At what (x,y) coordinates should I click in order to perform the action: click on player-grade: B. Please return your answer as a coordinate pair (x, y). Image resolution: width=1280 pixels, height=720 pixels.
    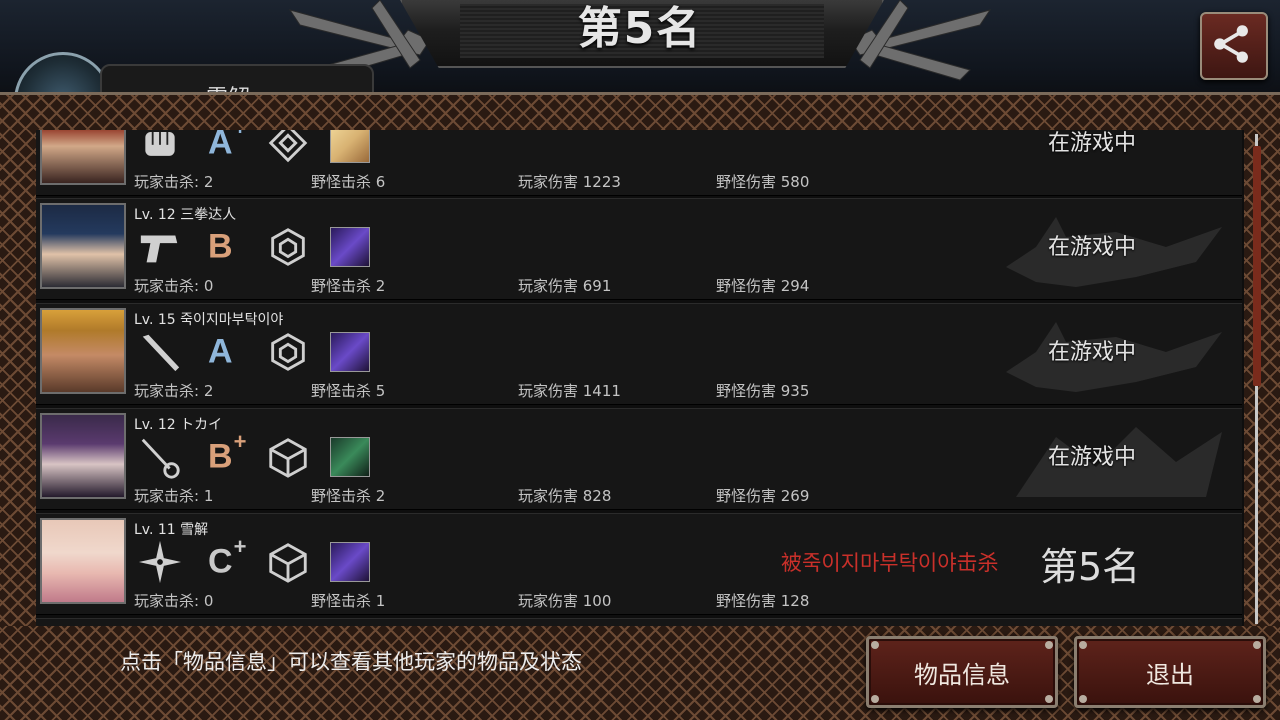
    Looking at the image, I should click on (220, 246).